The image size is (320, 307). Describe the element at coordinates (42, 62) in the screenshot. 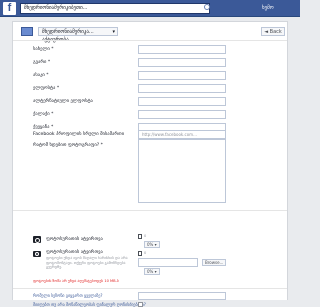

I see `field-label-last-name: გვარი *` at that location.